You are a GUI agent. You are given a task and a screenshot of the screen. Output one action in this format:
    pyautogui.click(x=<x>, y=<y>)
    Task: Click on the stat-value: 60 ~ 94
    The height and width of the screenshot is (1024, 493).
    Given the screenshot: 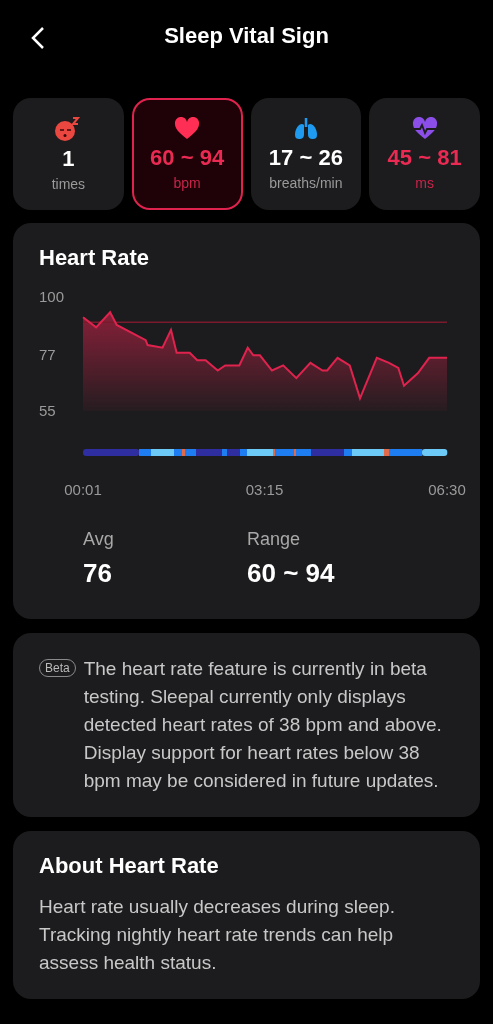 What is the action you would take?
    pyautogui.click(x=291, y=573)
    